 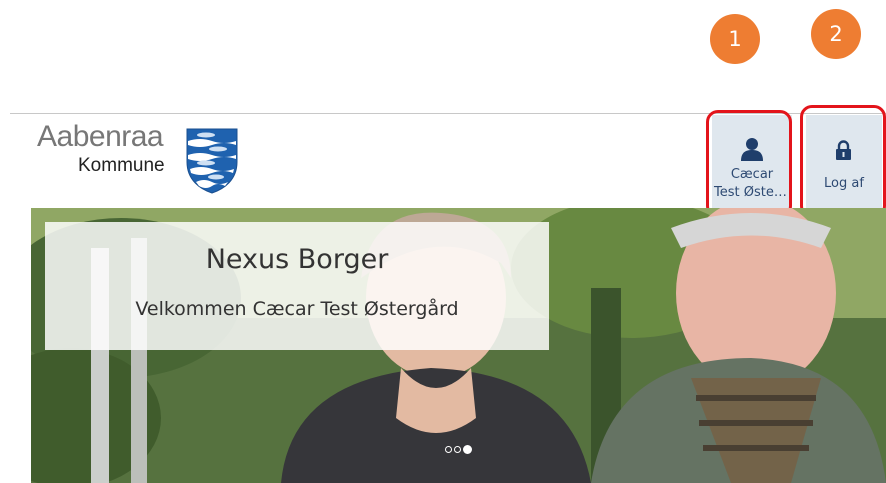 What do you see at coordinates (836, 34) in the screenshot?
I see `callout-badge-2: 2` at bounding box center [836, 34].